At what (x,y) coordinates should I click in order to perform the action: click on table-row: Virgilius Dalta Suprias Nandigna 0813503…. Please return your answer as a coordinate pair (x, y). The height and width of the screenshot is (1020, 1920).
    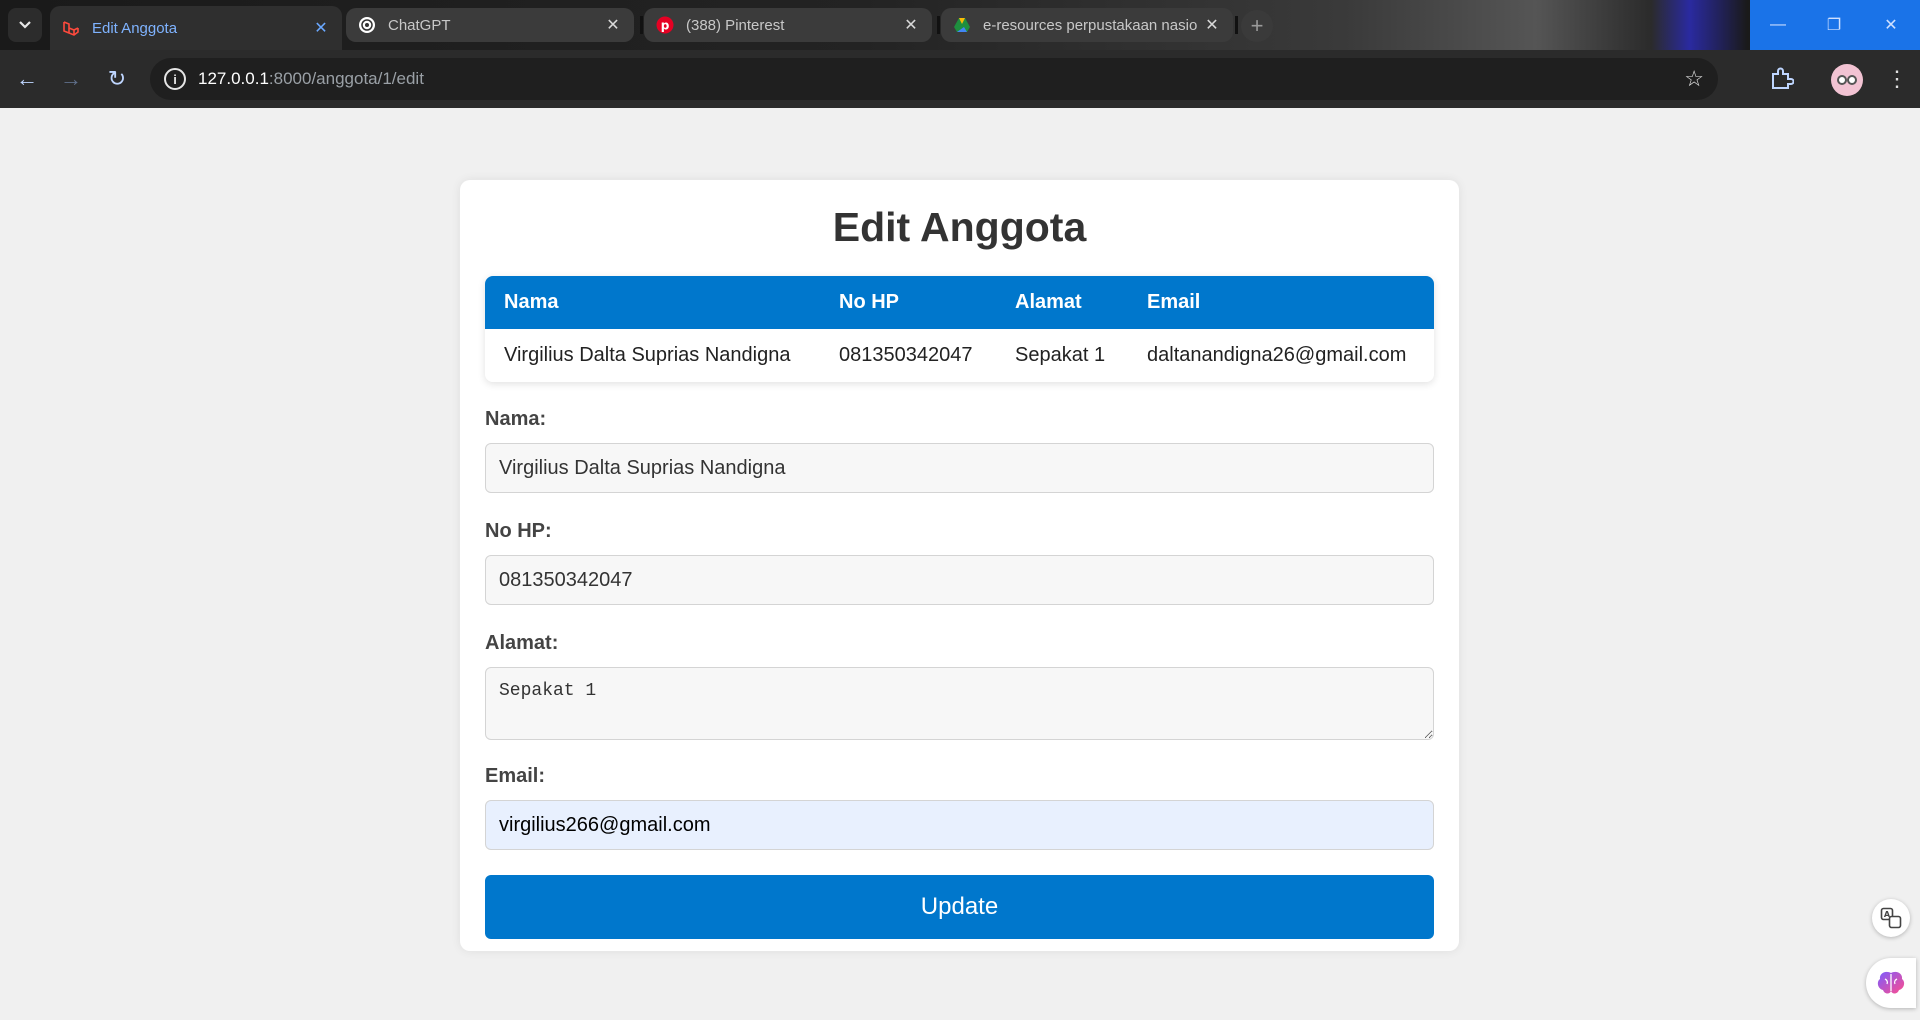
    Looking at the image, I should click on (959, 355).